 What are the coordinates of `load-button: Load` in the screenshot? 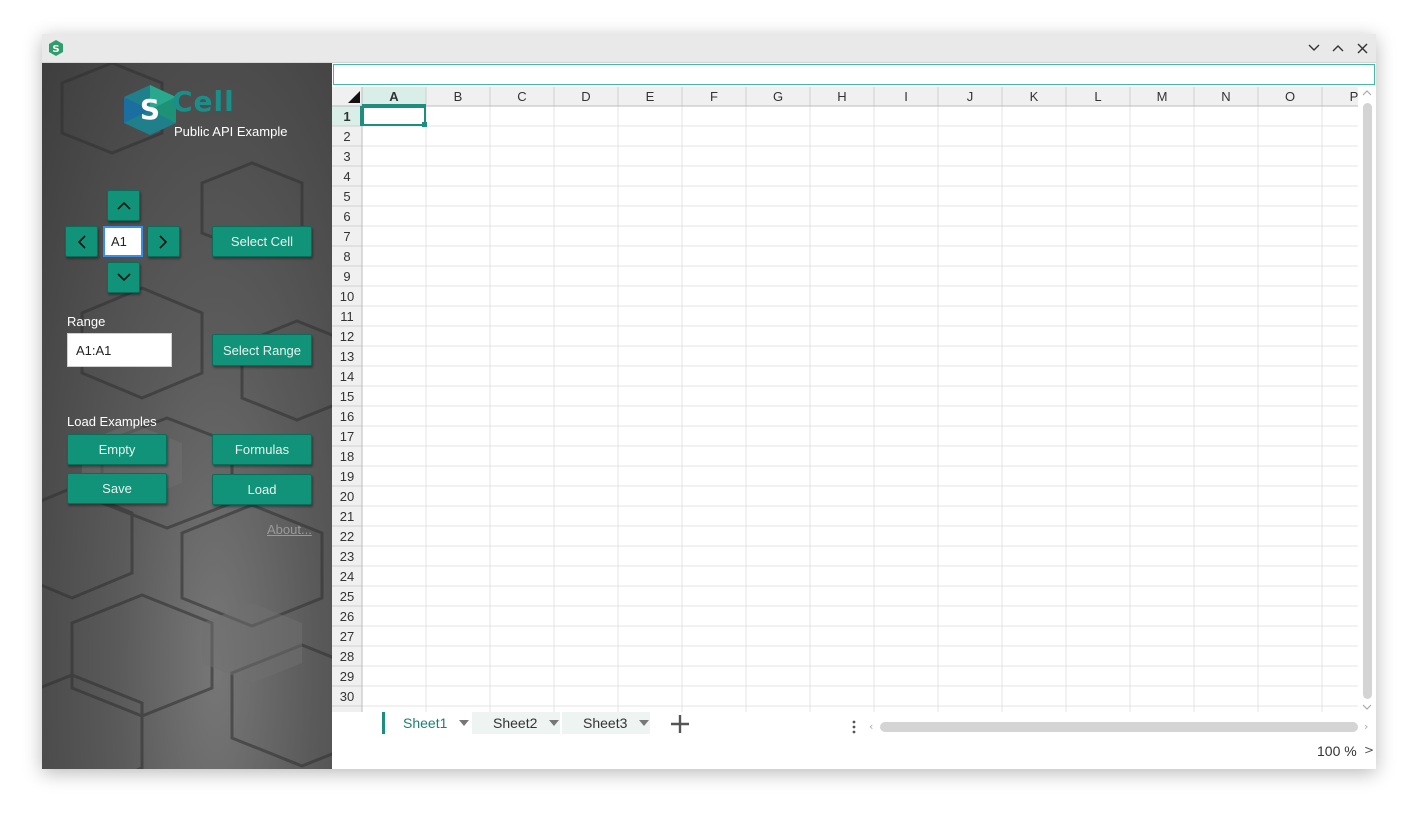 It's located at (262, 489).